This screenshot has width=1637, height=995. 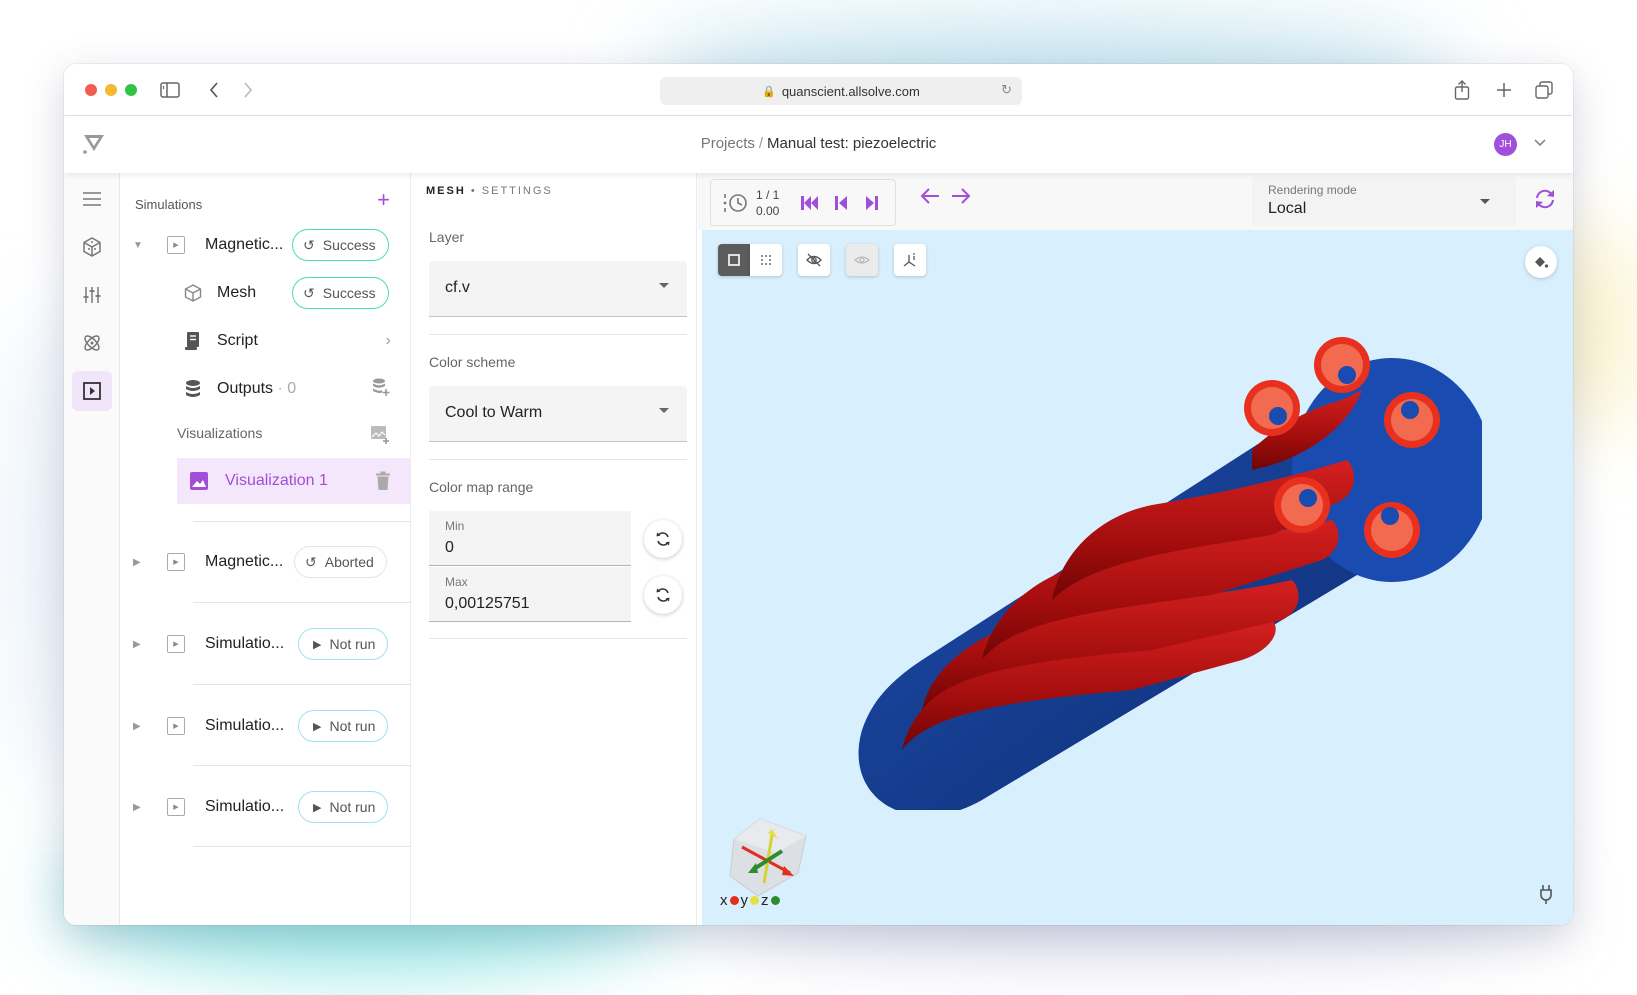 What do you see at coordinates (765, 900) in the screenshot?
I see `z-axis-label: z` at bounding box center [765, 900].